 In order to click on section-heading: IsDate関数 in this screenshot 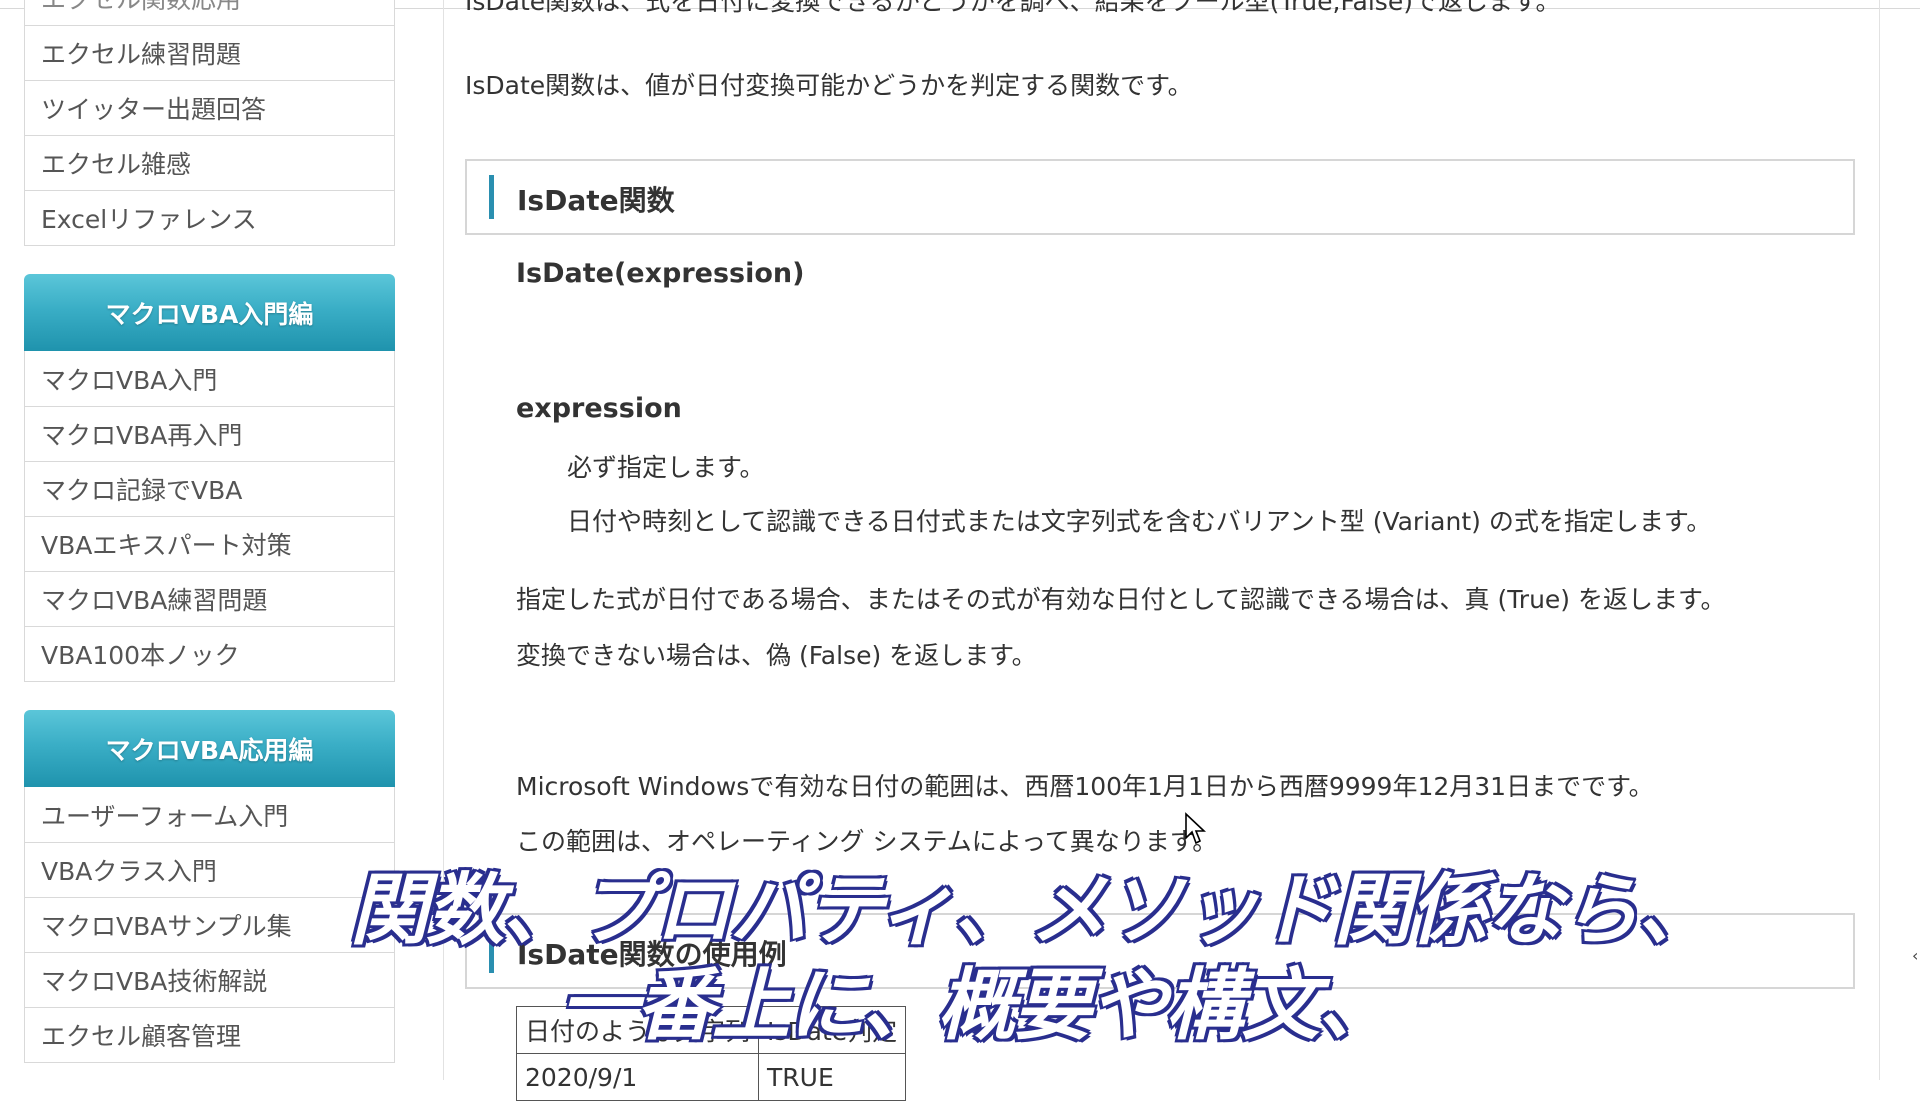, I will do `click(1160, 197)`.